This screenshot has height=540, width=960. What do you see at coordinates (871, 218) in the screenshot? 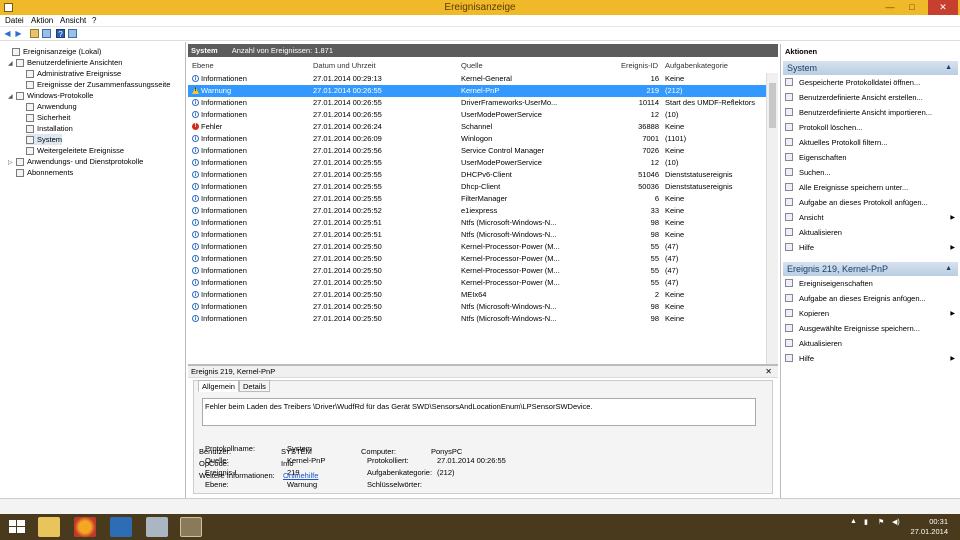
I see `action-item: Ansicht ▶` at bounding box center [871, 218].